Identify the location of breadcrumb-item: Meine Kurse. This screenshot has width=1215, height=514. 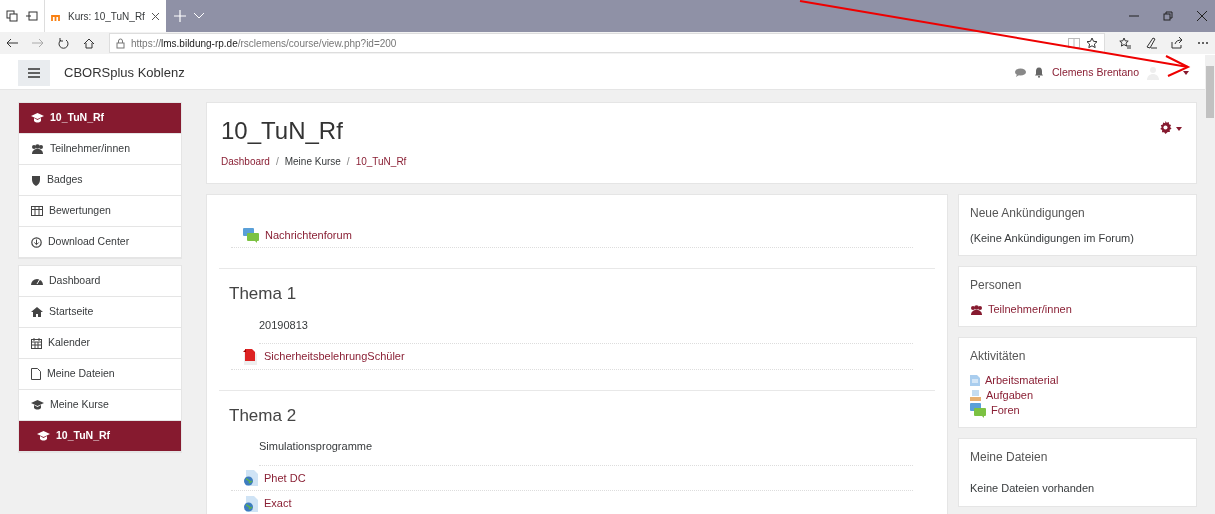
(312, 161).